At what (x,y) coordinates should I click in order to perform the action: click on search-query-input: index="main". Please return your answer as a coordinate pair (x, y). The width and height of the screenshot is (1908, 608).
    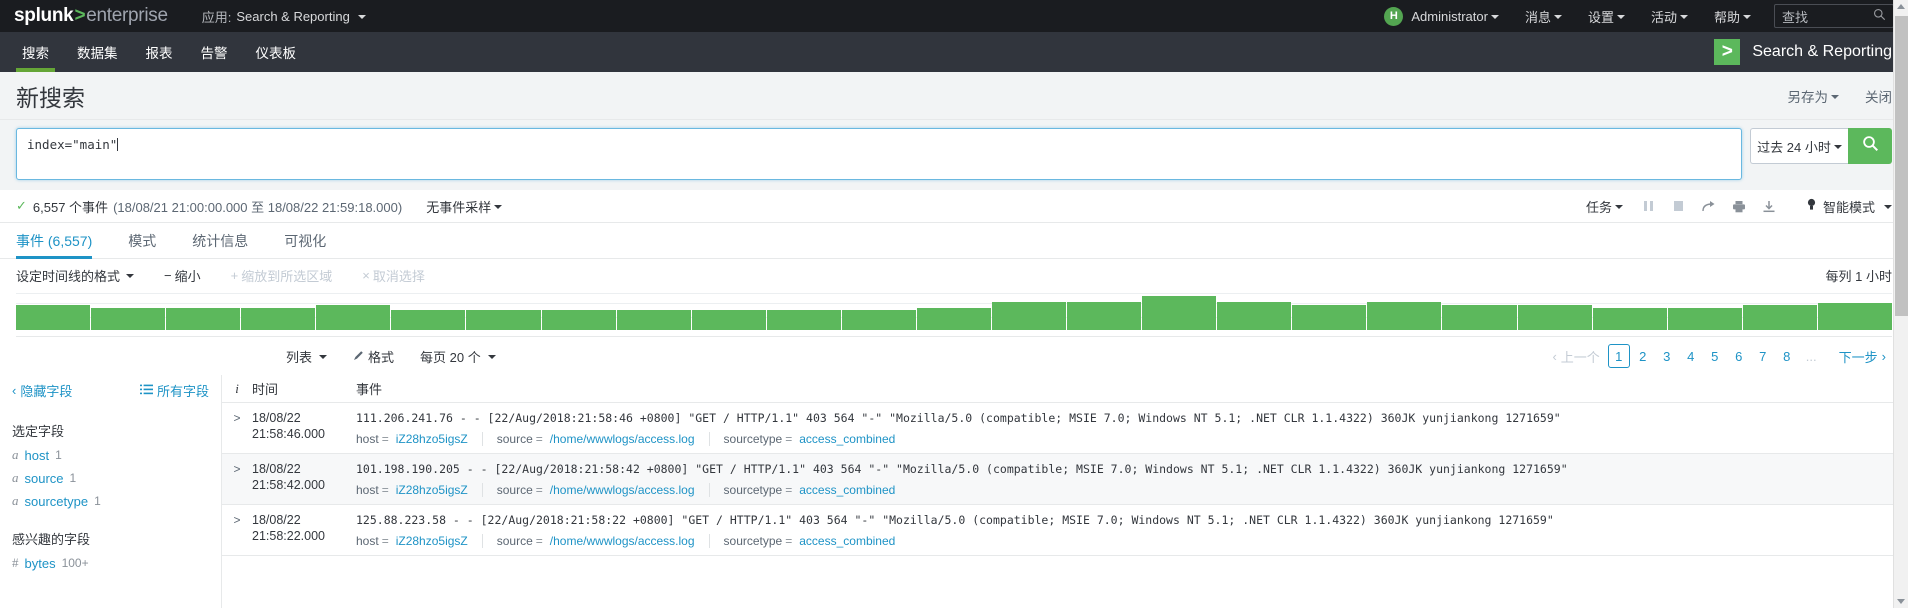
    Looking at the image, I should click on (879, 154).